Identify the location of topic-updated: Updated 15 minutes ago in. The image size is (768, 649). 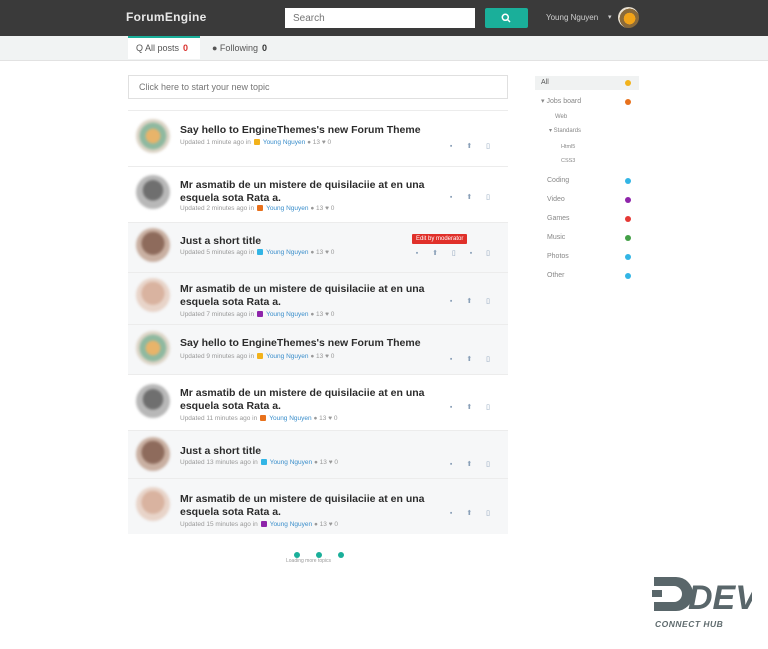
(219, 524).